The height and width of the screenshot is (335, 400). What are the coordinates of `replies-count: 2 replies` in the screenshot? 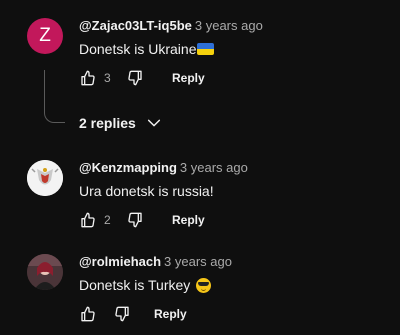 It's located at (107, 123).